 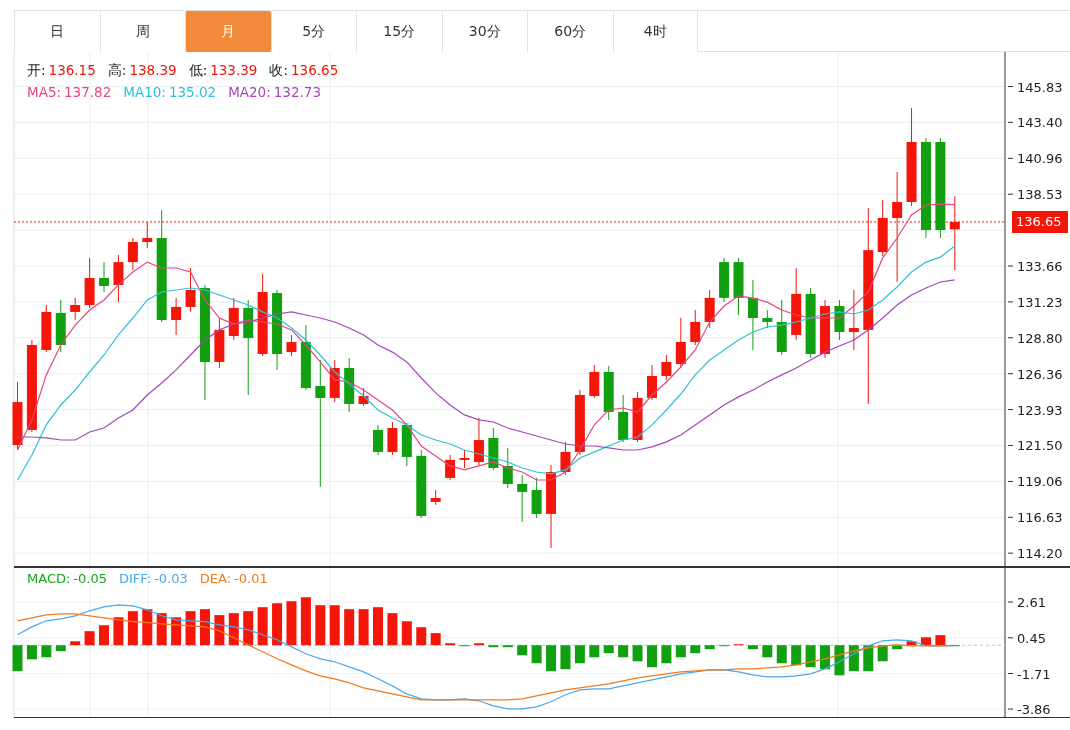 I want to click on ohlc-label: 低:, so click(x=198, y=71).